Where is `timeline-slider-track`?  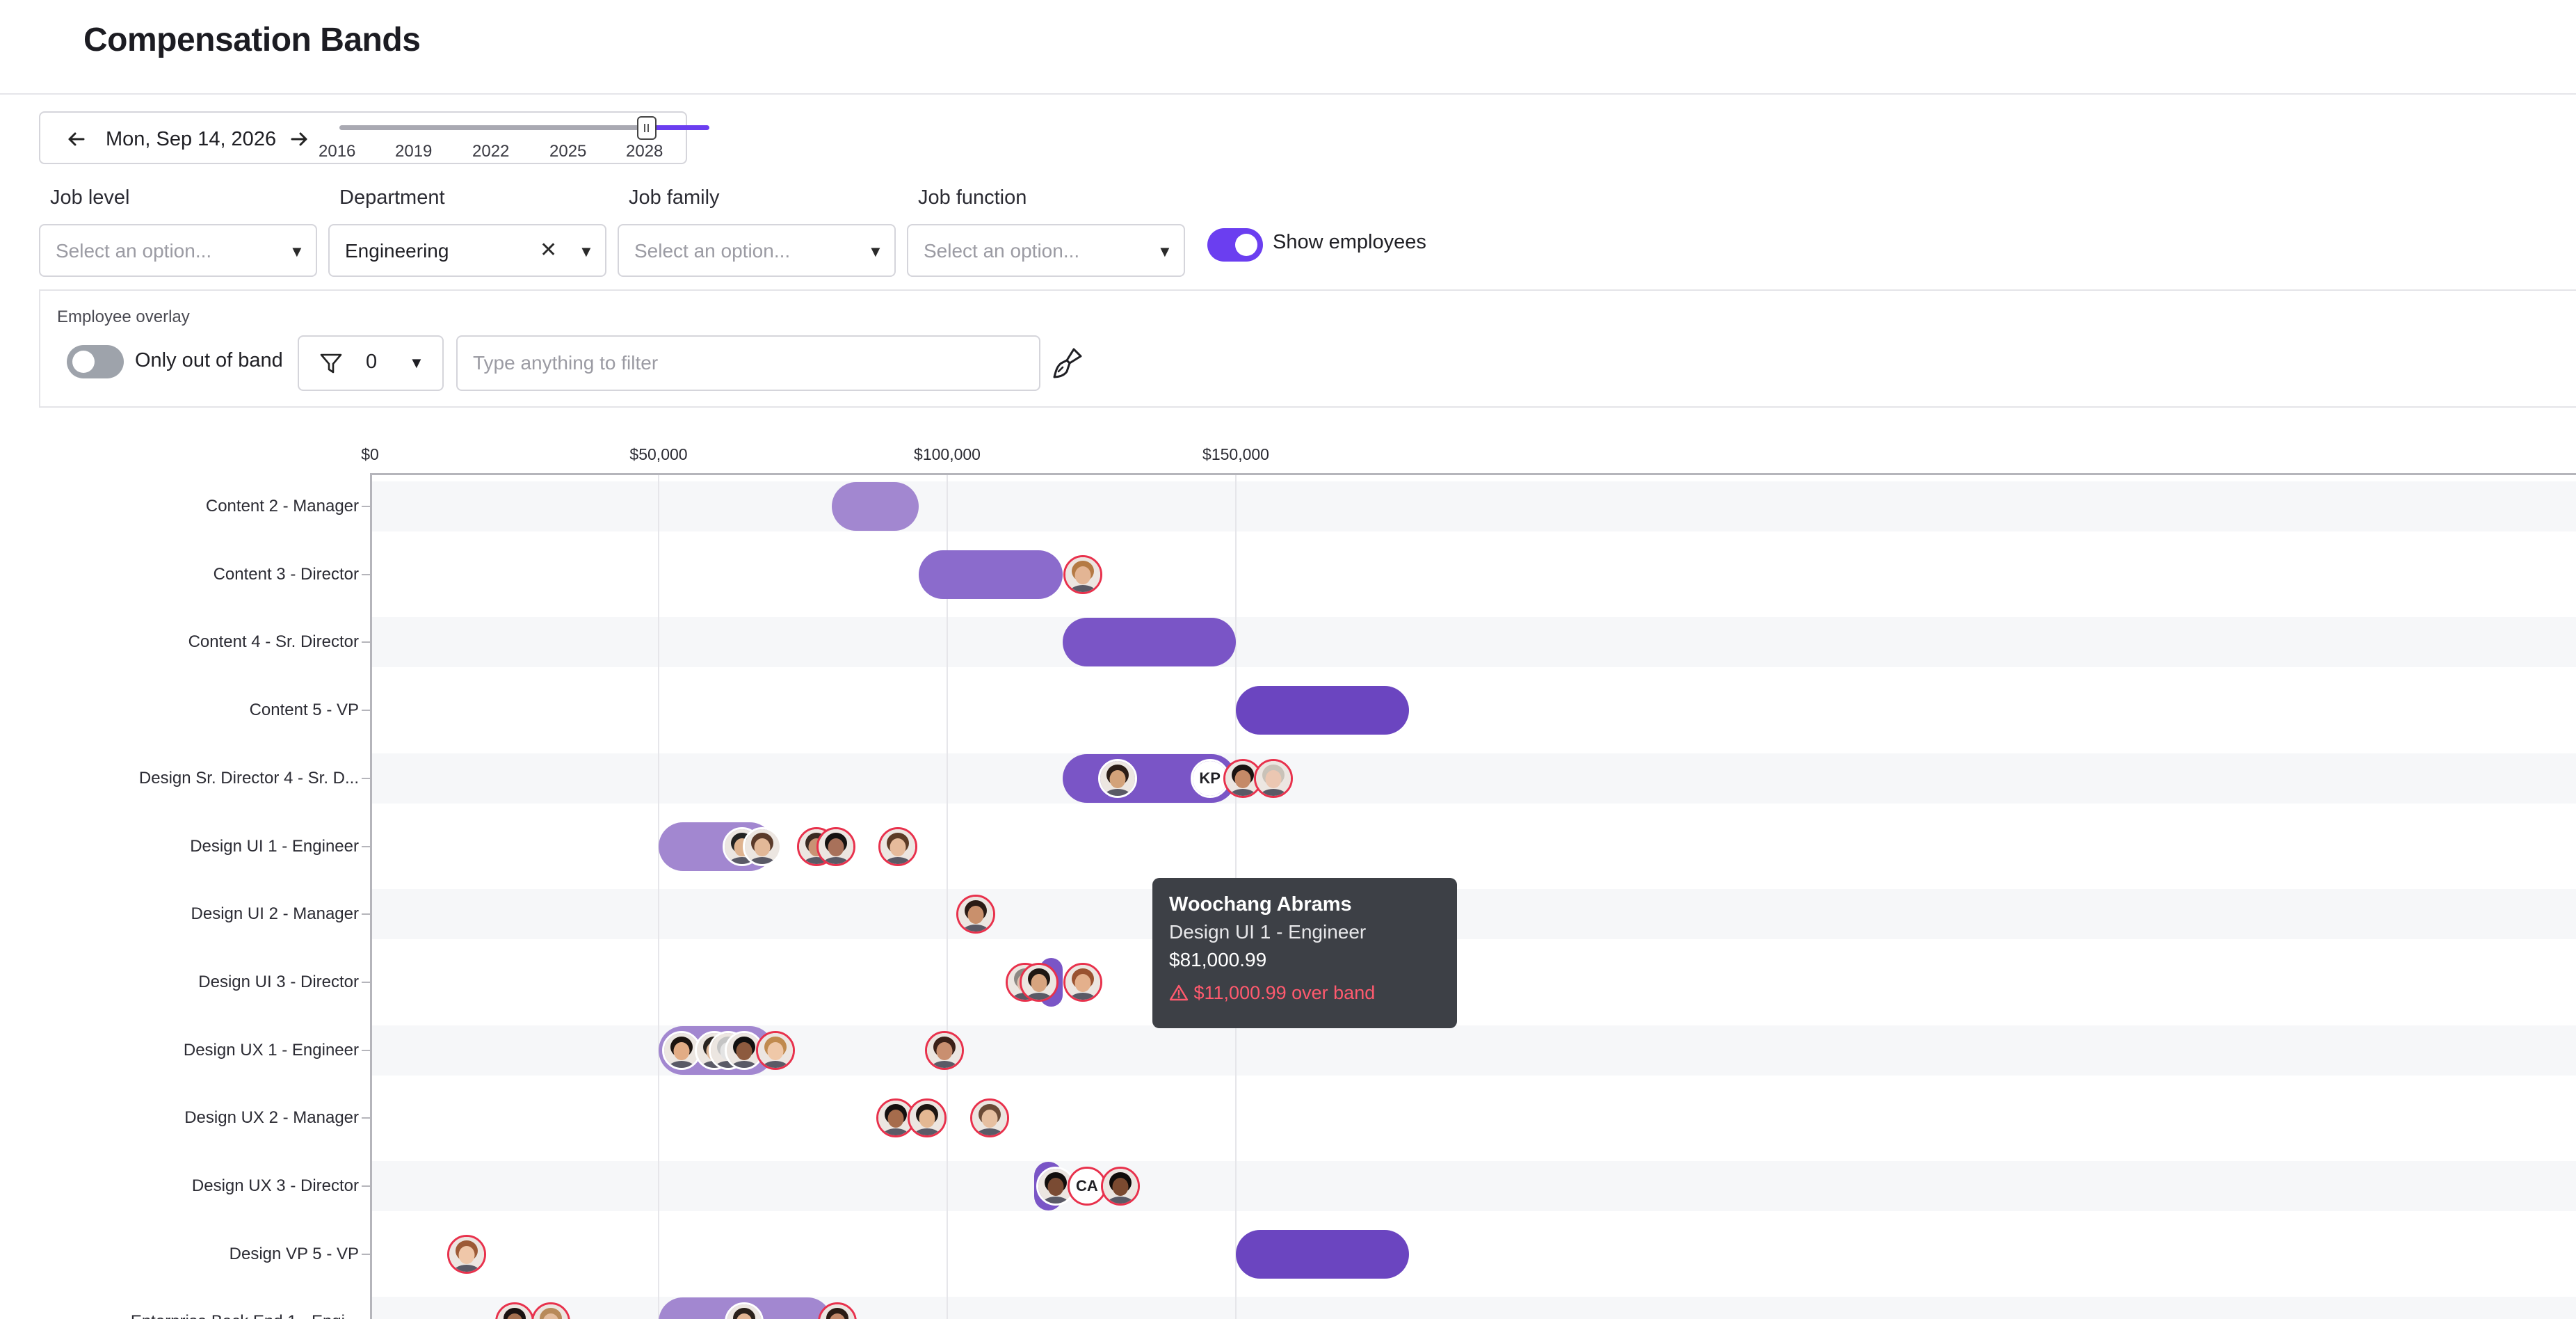 timeline-slider-track is located at coordinates (493, 127).